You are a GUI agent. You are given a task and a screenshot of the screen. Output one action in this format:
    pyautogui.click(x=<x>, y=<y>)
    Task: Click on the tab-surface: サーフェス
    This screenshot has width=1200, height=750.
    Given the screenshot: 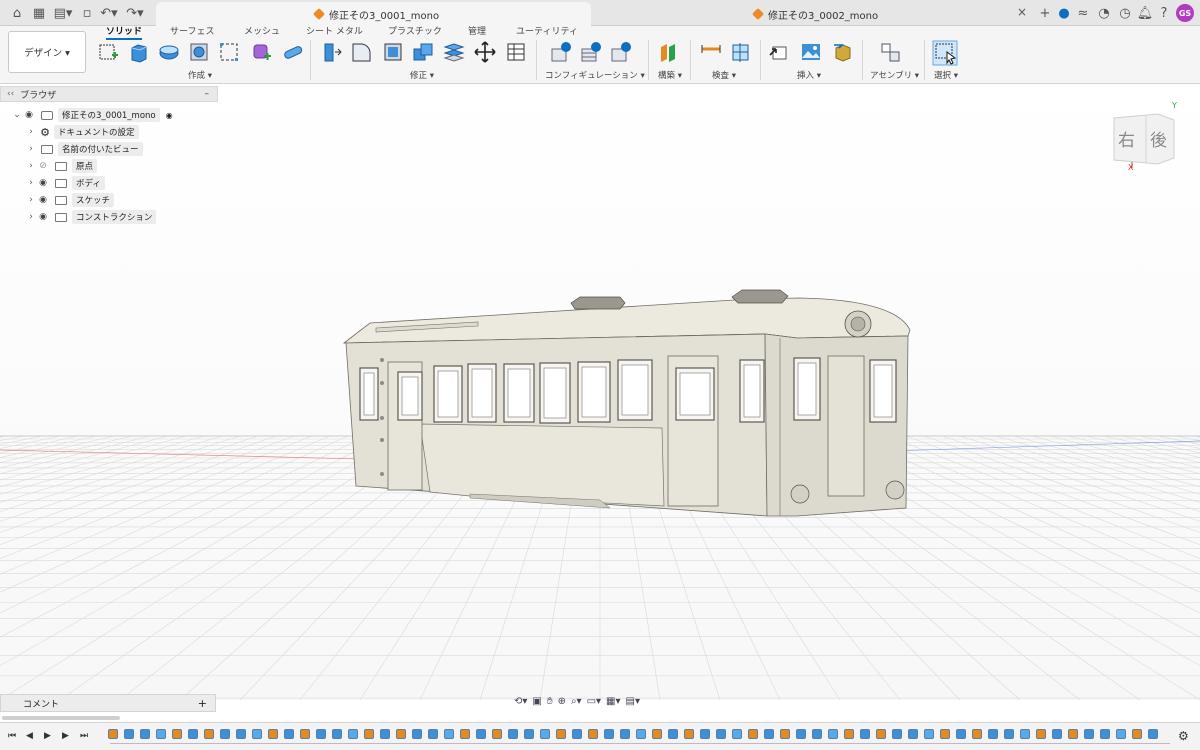 What is the action you would take?
    pyautogui.click(x=192, y=32)
    